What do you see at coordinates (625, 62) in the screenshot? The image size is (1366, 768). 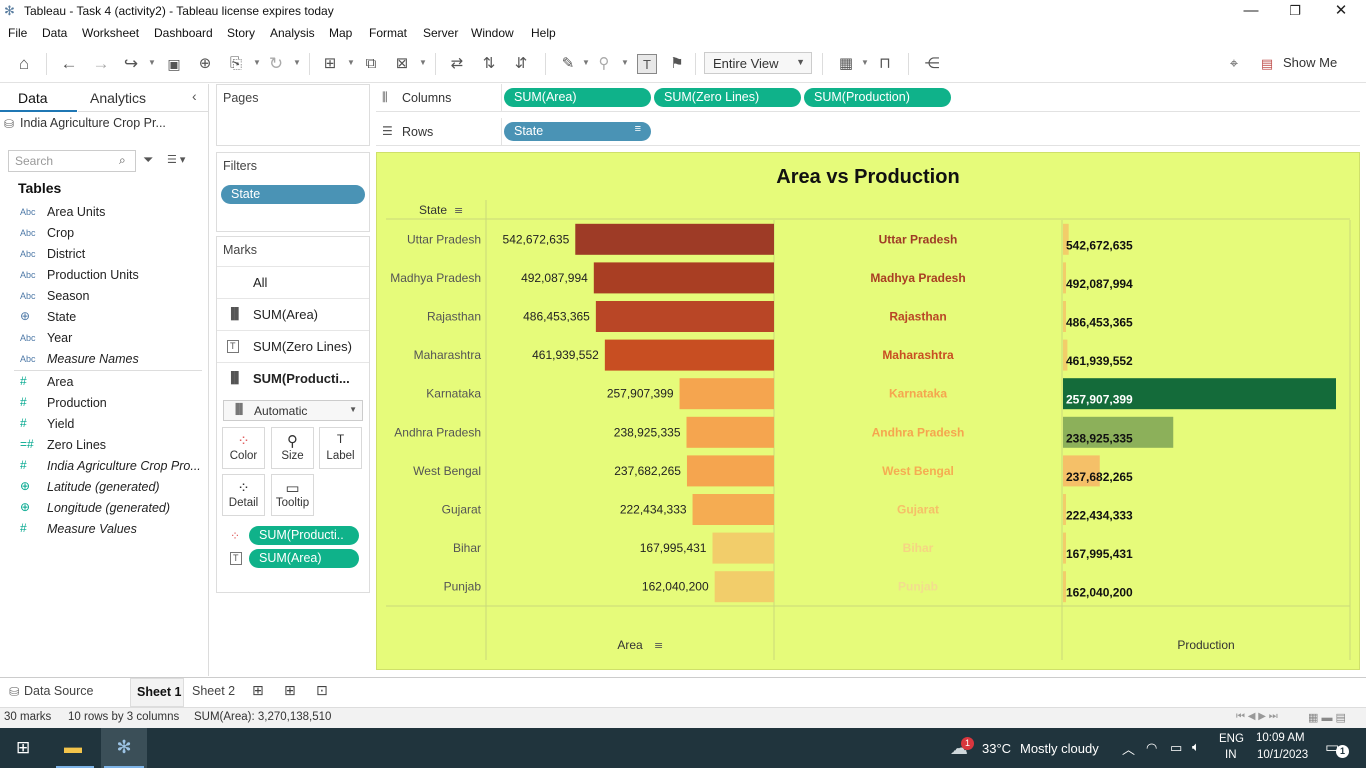 I see `group-dropdown-icon: ▼` at bounding box center [625, 62].